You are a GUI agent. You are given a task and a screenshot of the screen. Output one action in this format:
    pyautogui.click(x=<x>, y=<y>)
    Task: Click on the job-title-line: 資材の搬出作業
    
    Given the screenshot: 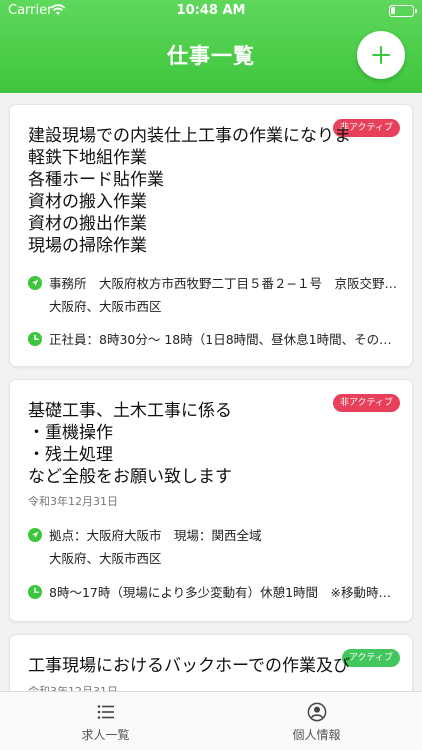 What is the action you would take?
    pyautogui.click(x=87, y=224)
    